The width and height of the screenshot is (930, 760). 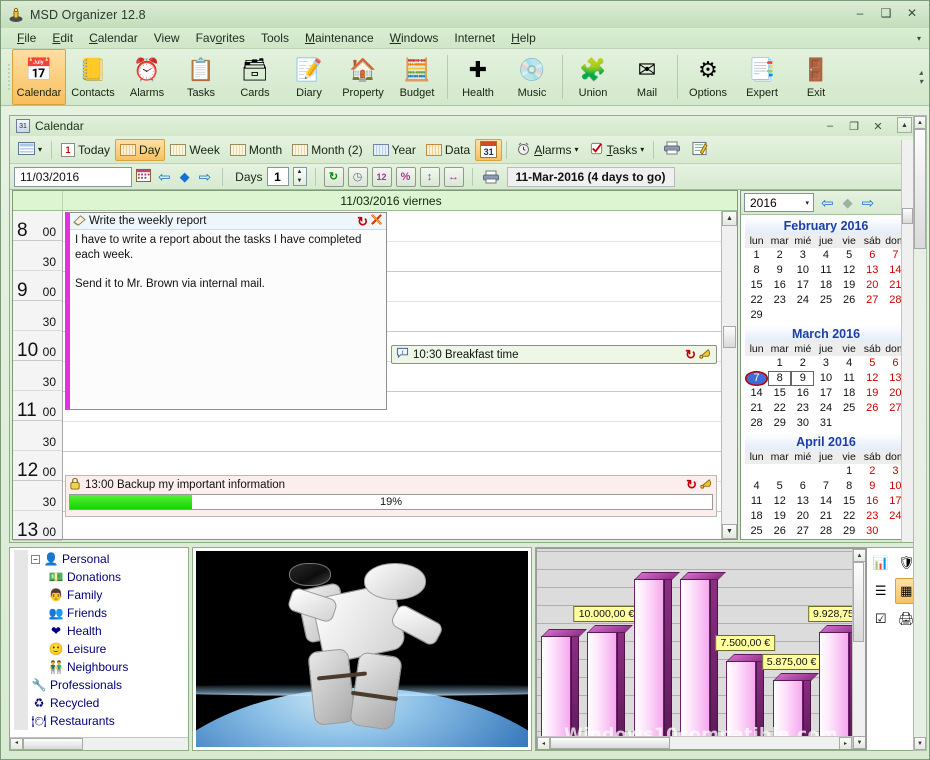 I want to click on outer-scroll-down-button: ▼, so click(x=920, y=743).